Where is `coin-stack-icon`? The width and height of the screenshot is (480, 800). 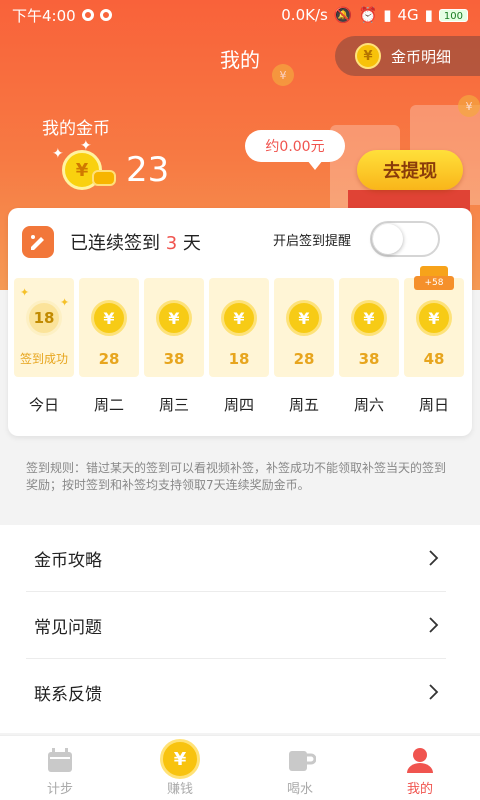
coin-stack-icon is located at coordinates (104, 178).